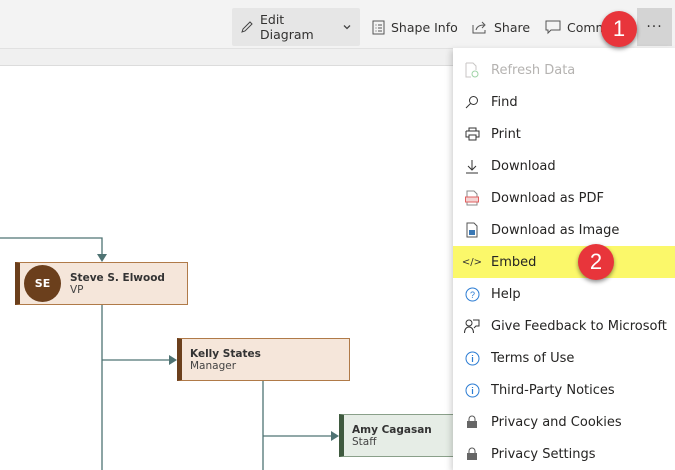 The image size is (675, 470). What do you see at coordinates (472, 198) in the screenshot?
I see `pdf-icon` at bounding box center [472, 198].